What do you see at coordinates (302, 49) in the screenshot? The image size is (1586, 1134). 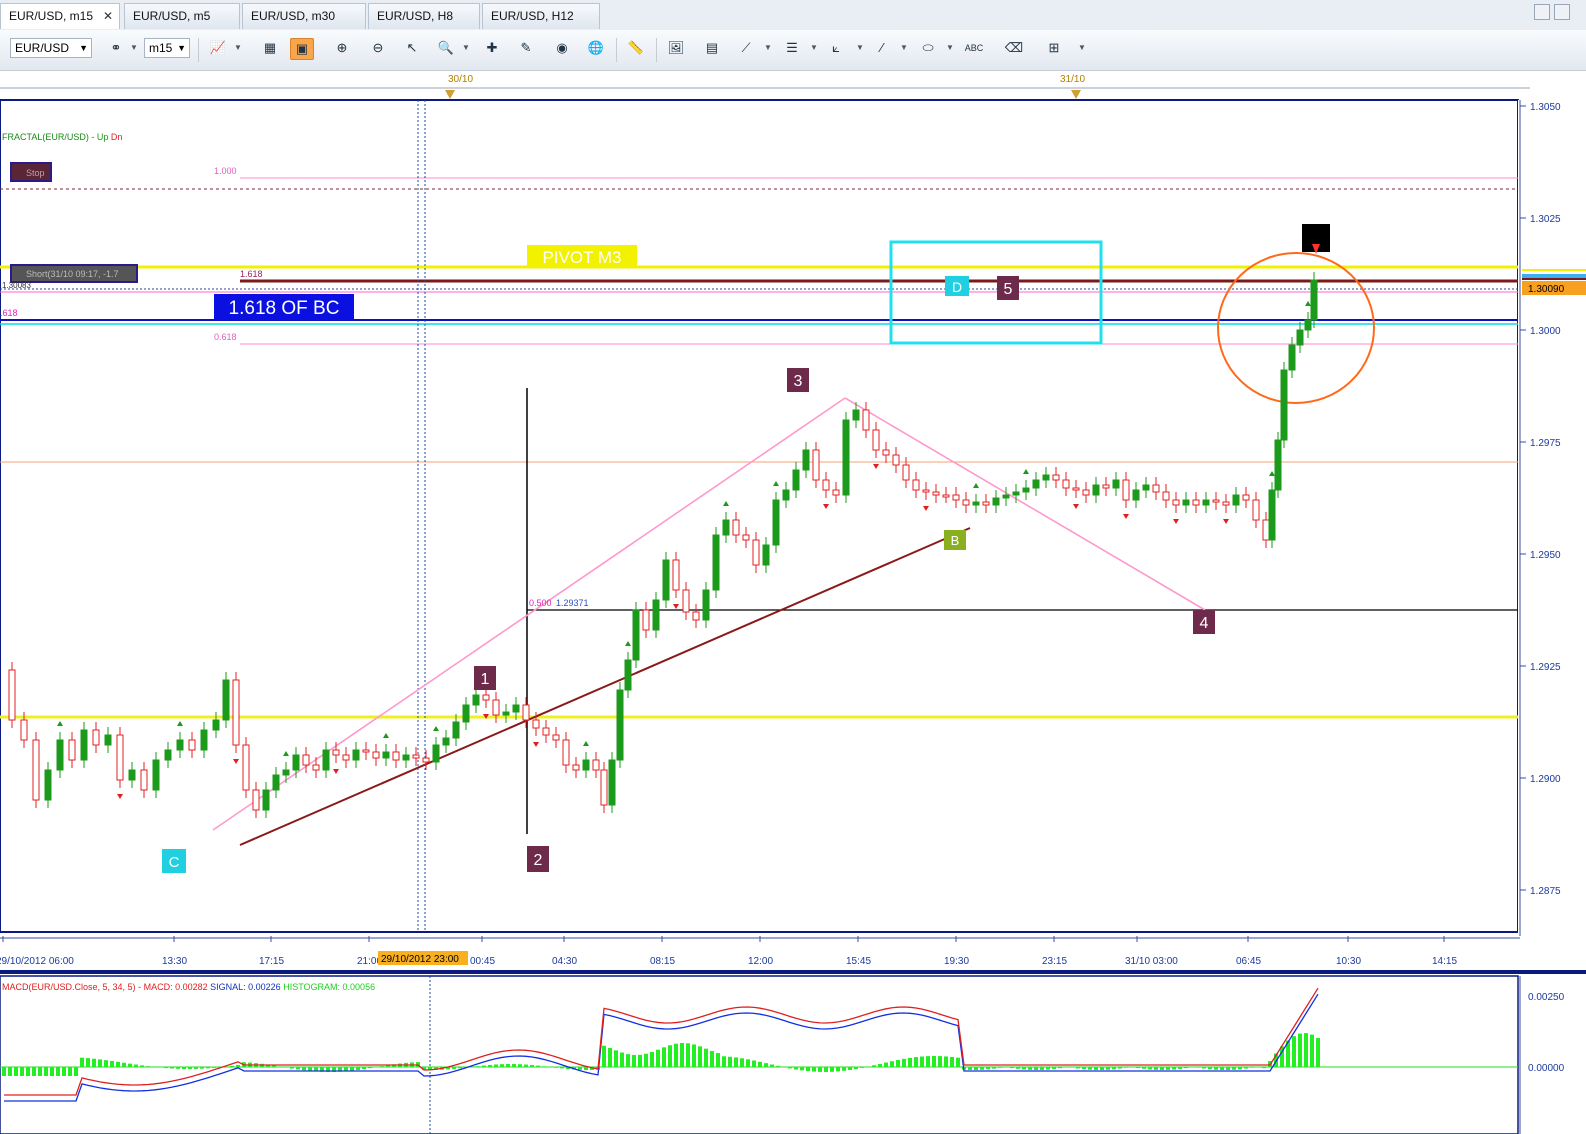 I see `auto-scroll-icon: ▣` at bounding box center [302, 49].